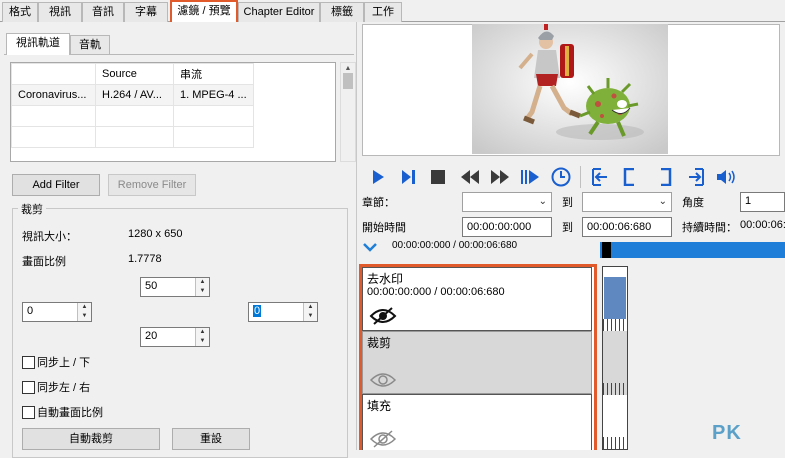 Image resolution: width=785 pixels, height=458 pixels. Describe the element at coordinates (211, 439) in the screenshot. I see `reset-button: 重設` at that location.